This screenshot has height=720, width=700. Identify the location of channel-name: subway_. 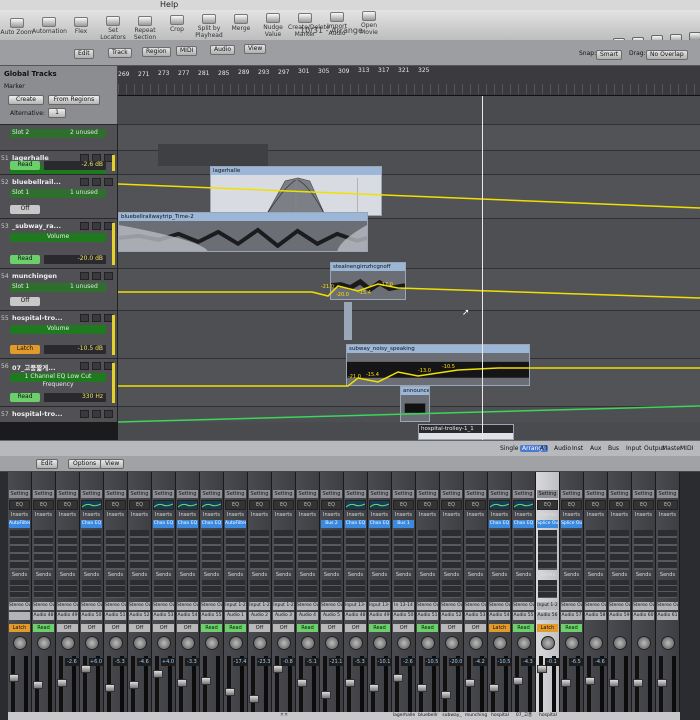
(452, 716).